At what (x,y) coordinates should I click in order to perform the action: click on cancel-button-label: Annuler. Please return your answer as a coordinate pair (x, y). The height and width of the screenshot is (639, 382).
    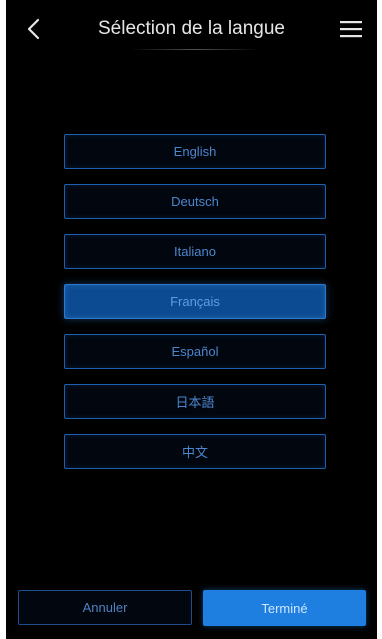
    Looking at the image, I should click on (105, 607).